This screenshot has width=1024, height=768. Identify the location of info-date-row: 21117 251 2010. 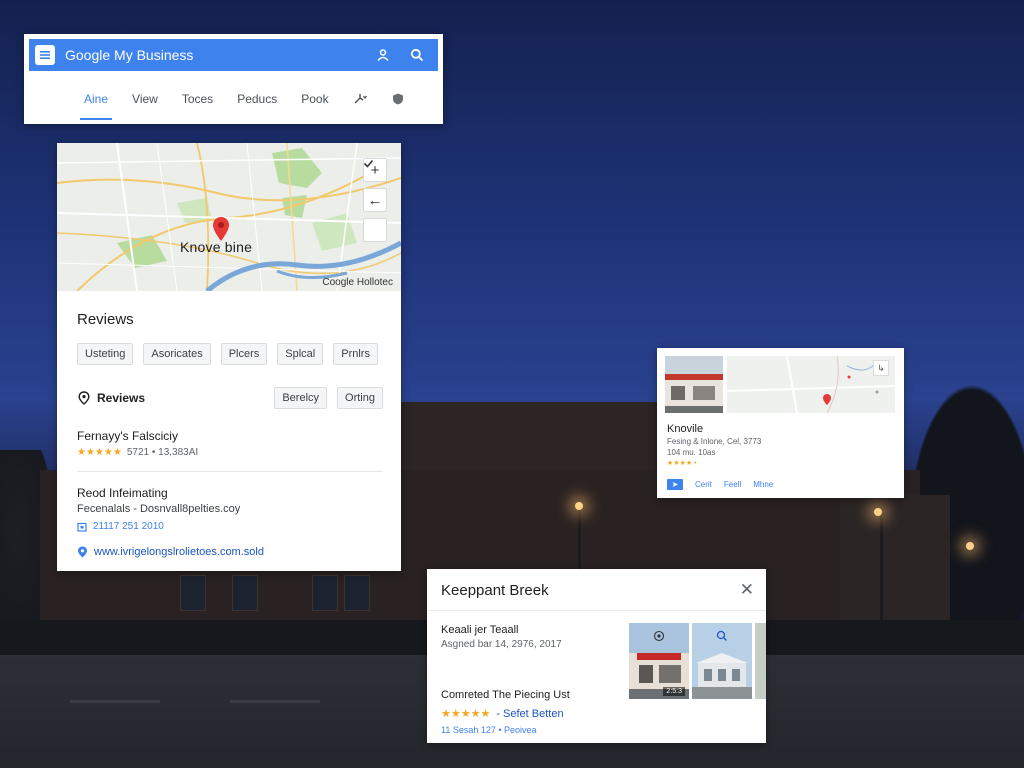
(120, 526).